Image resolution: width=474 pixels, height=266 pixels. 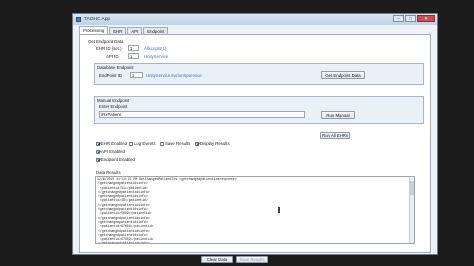 I want to click on endpoint-link: UnityService.svc/unityservice, so click(x=174, y=75).